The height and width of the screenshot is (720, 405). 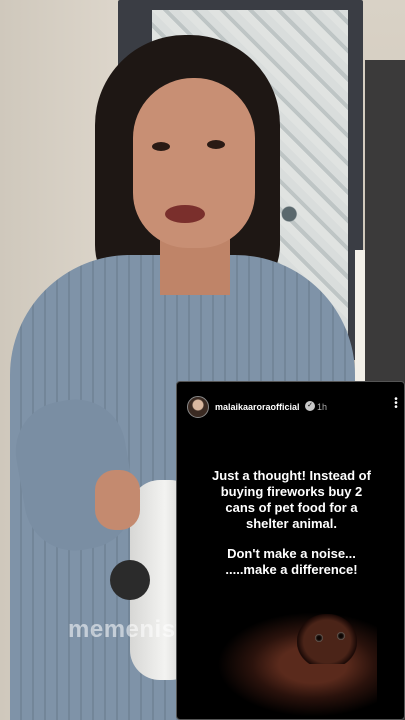 I want to click on dog-head, so click(x=327, y=639).